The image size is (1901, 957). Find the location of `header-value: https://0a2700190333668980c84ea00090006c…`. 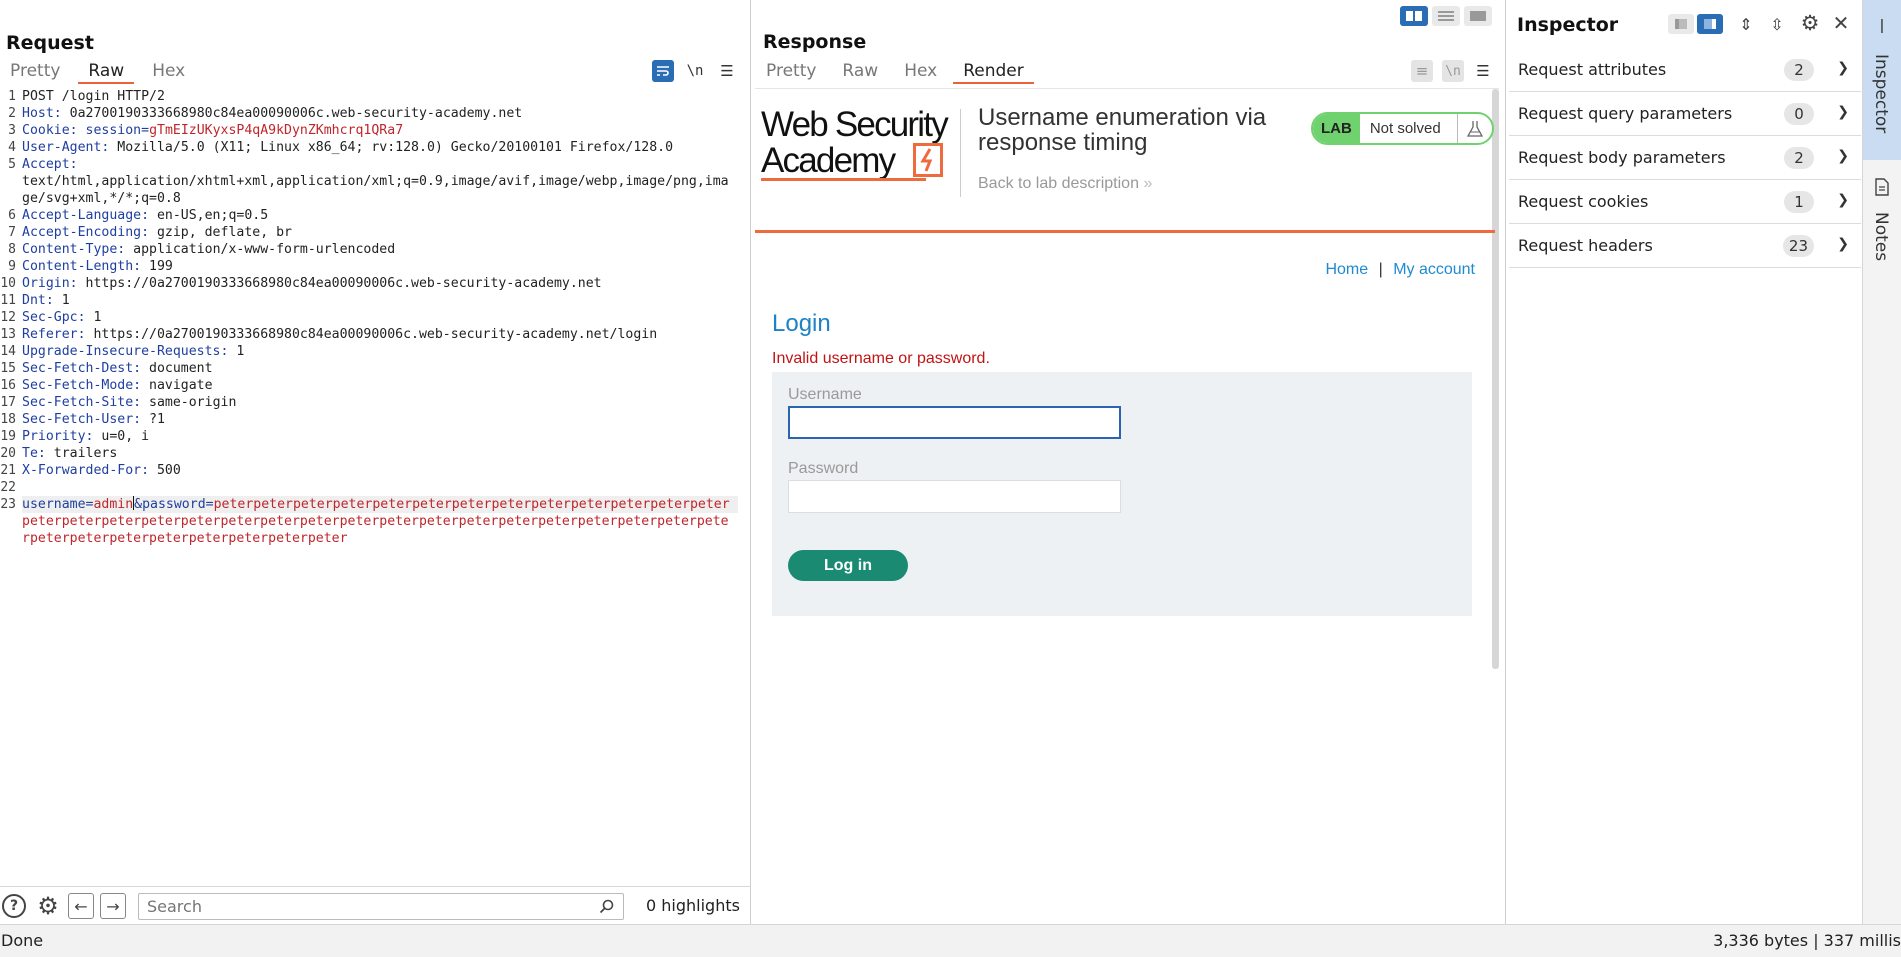

header-value: https://0a2700190333668980c84ea00090006c… is located at coordinates (343, 283).